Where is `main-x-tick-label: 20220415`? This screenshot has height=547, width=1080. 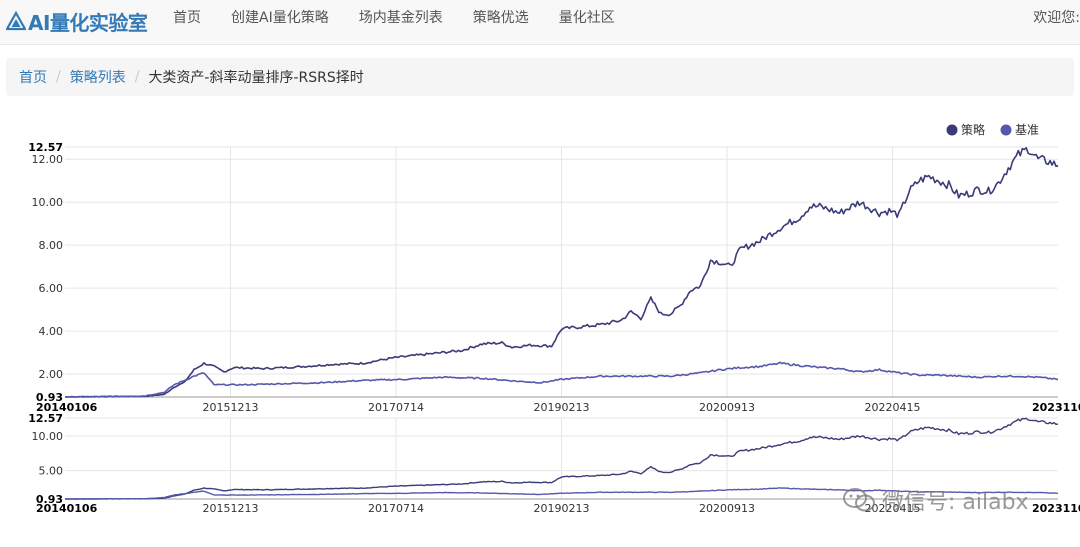
main-x-tick-label: 20220415 is located at coordinates (893, 407).